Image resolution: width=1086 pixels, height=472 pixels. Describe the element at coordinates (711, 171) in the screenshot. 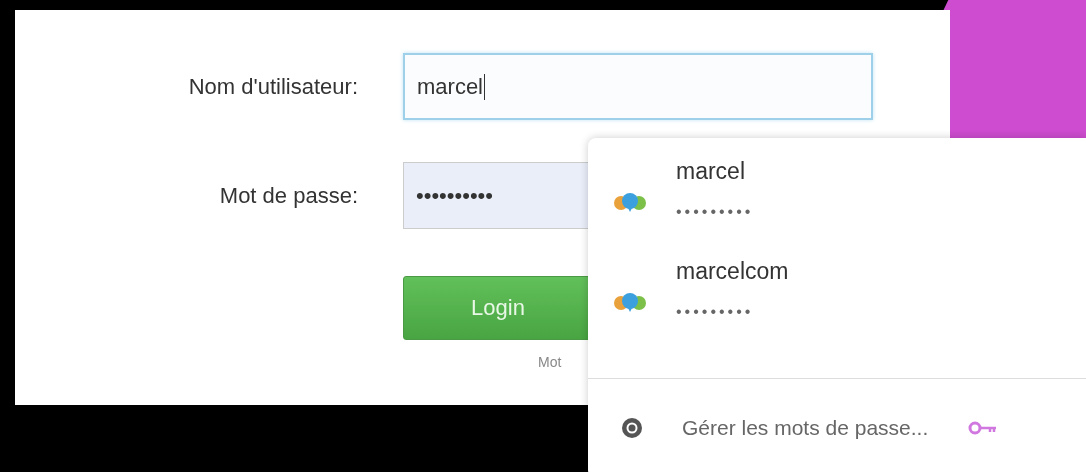

I see `suggestion-username: marcel` at that location.